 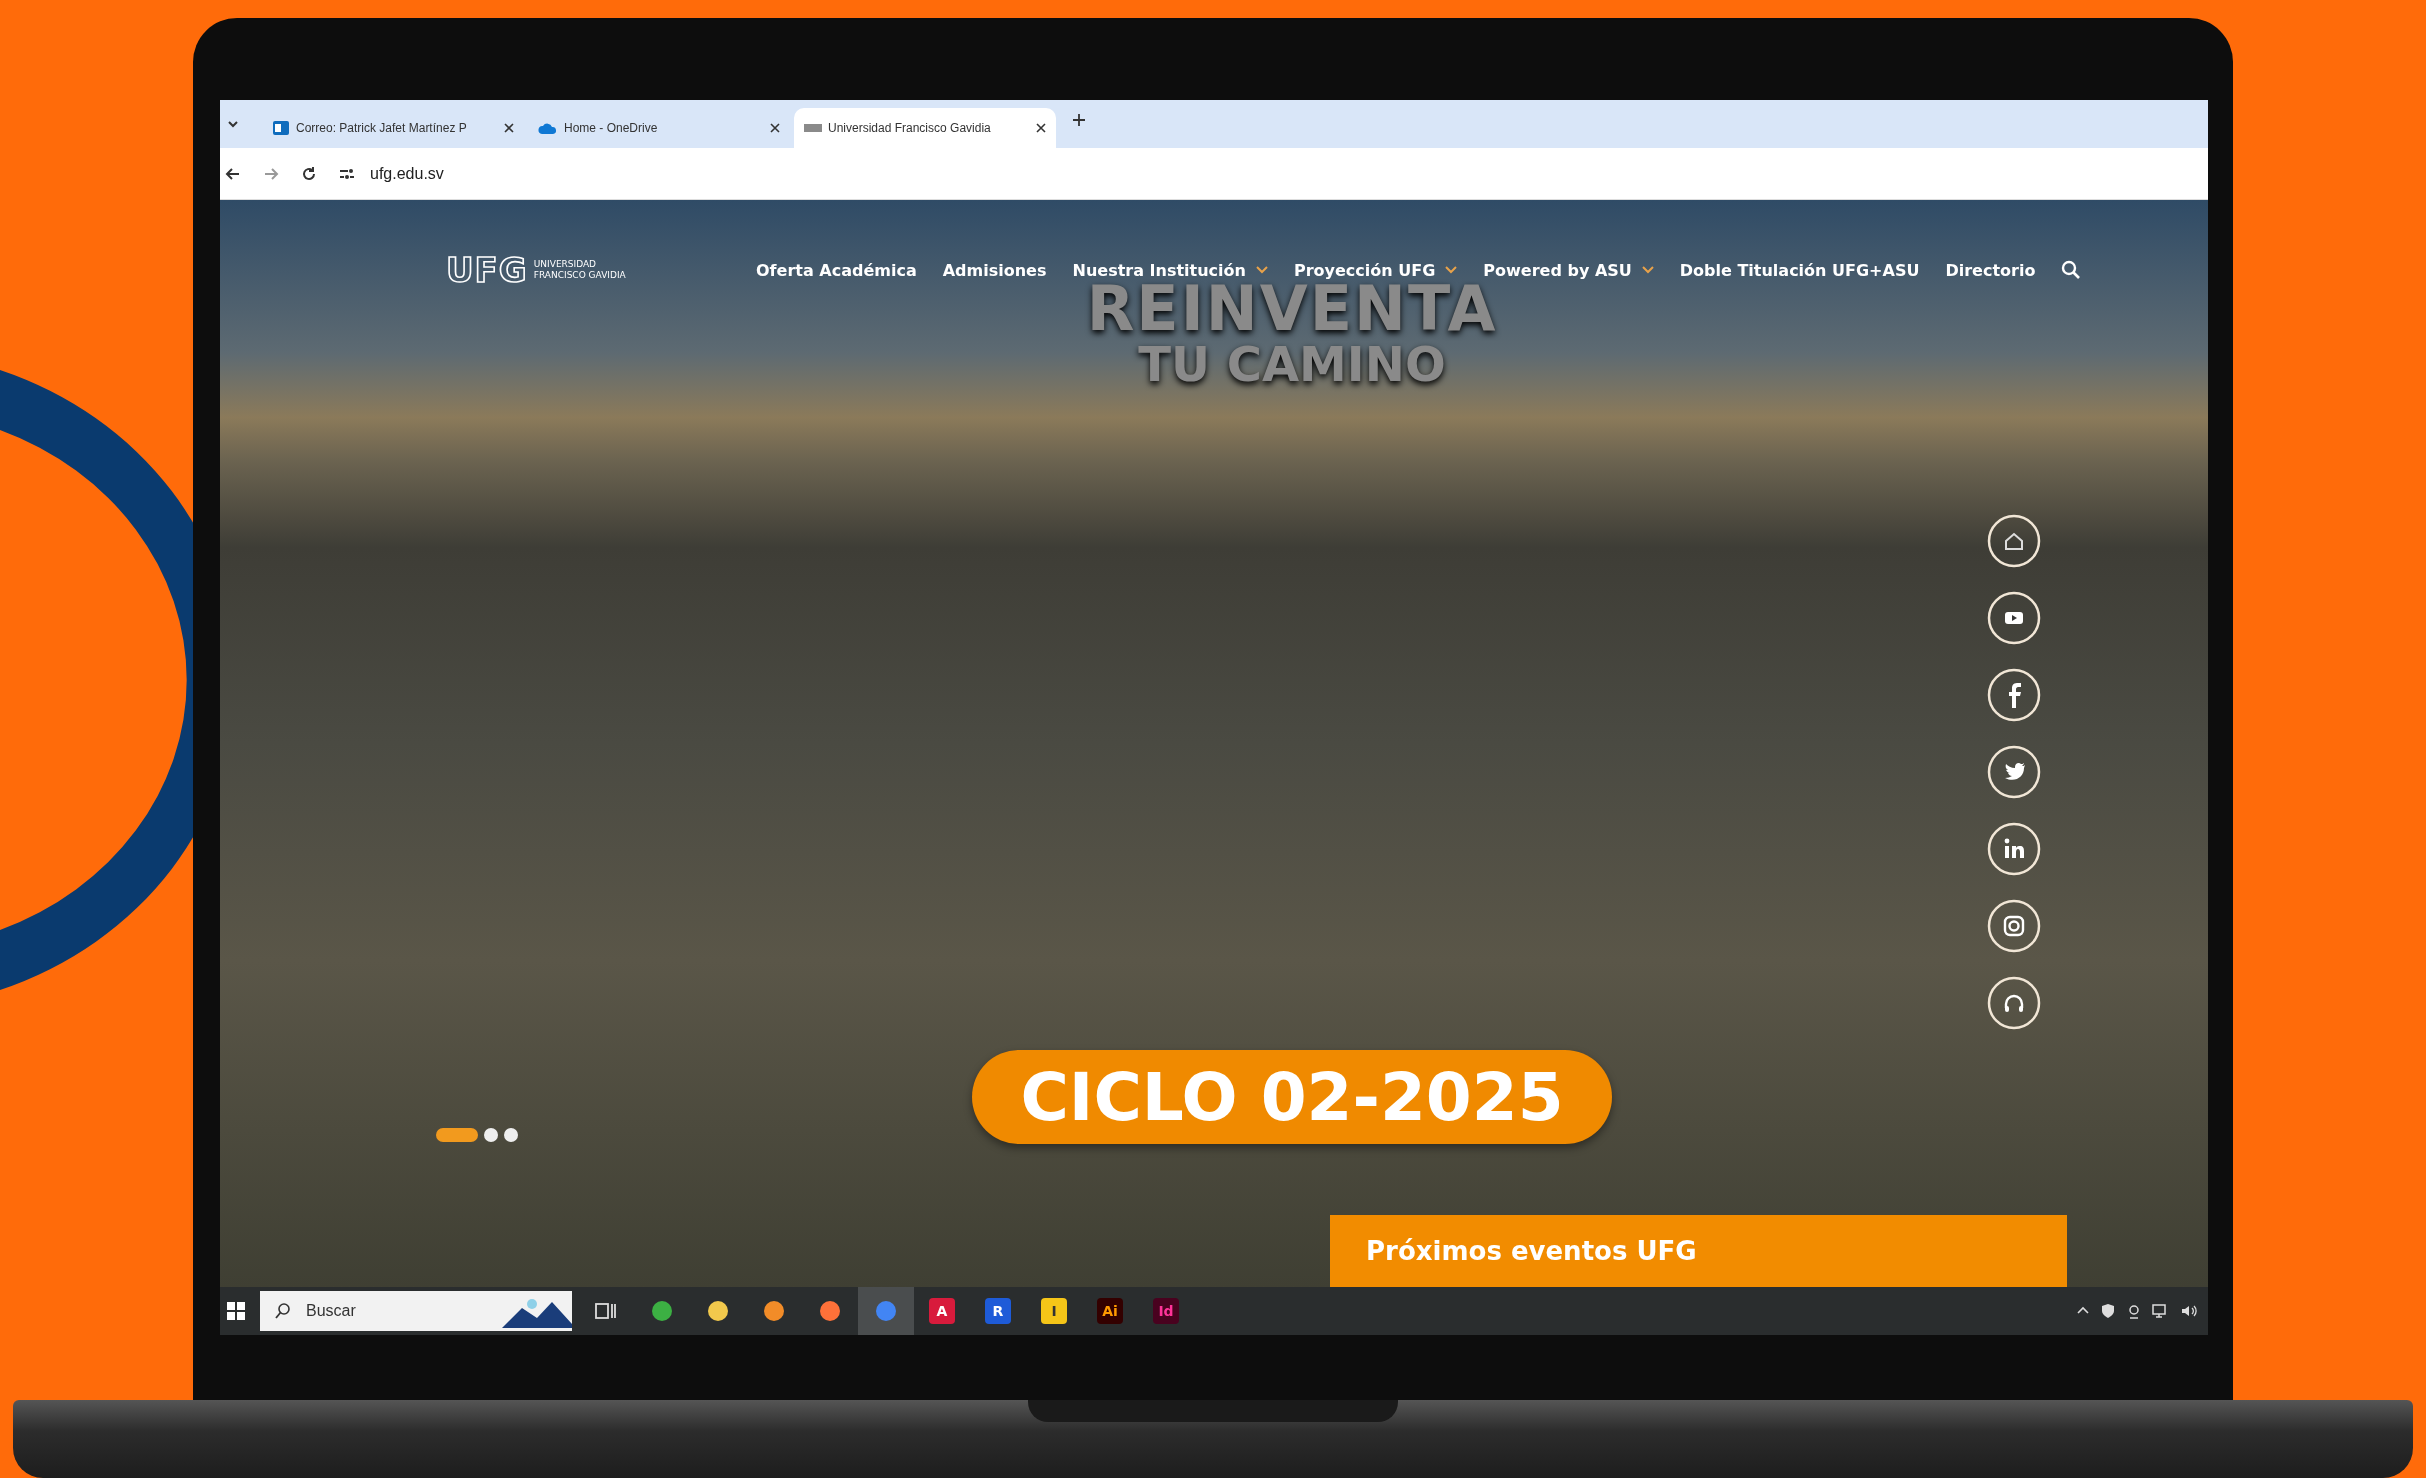 I want to click on taskbar-app: I, so click(x=1054, y=1311).